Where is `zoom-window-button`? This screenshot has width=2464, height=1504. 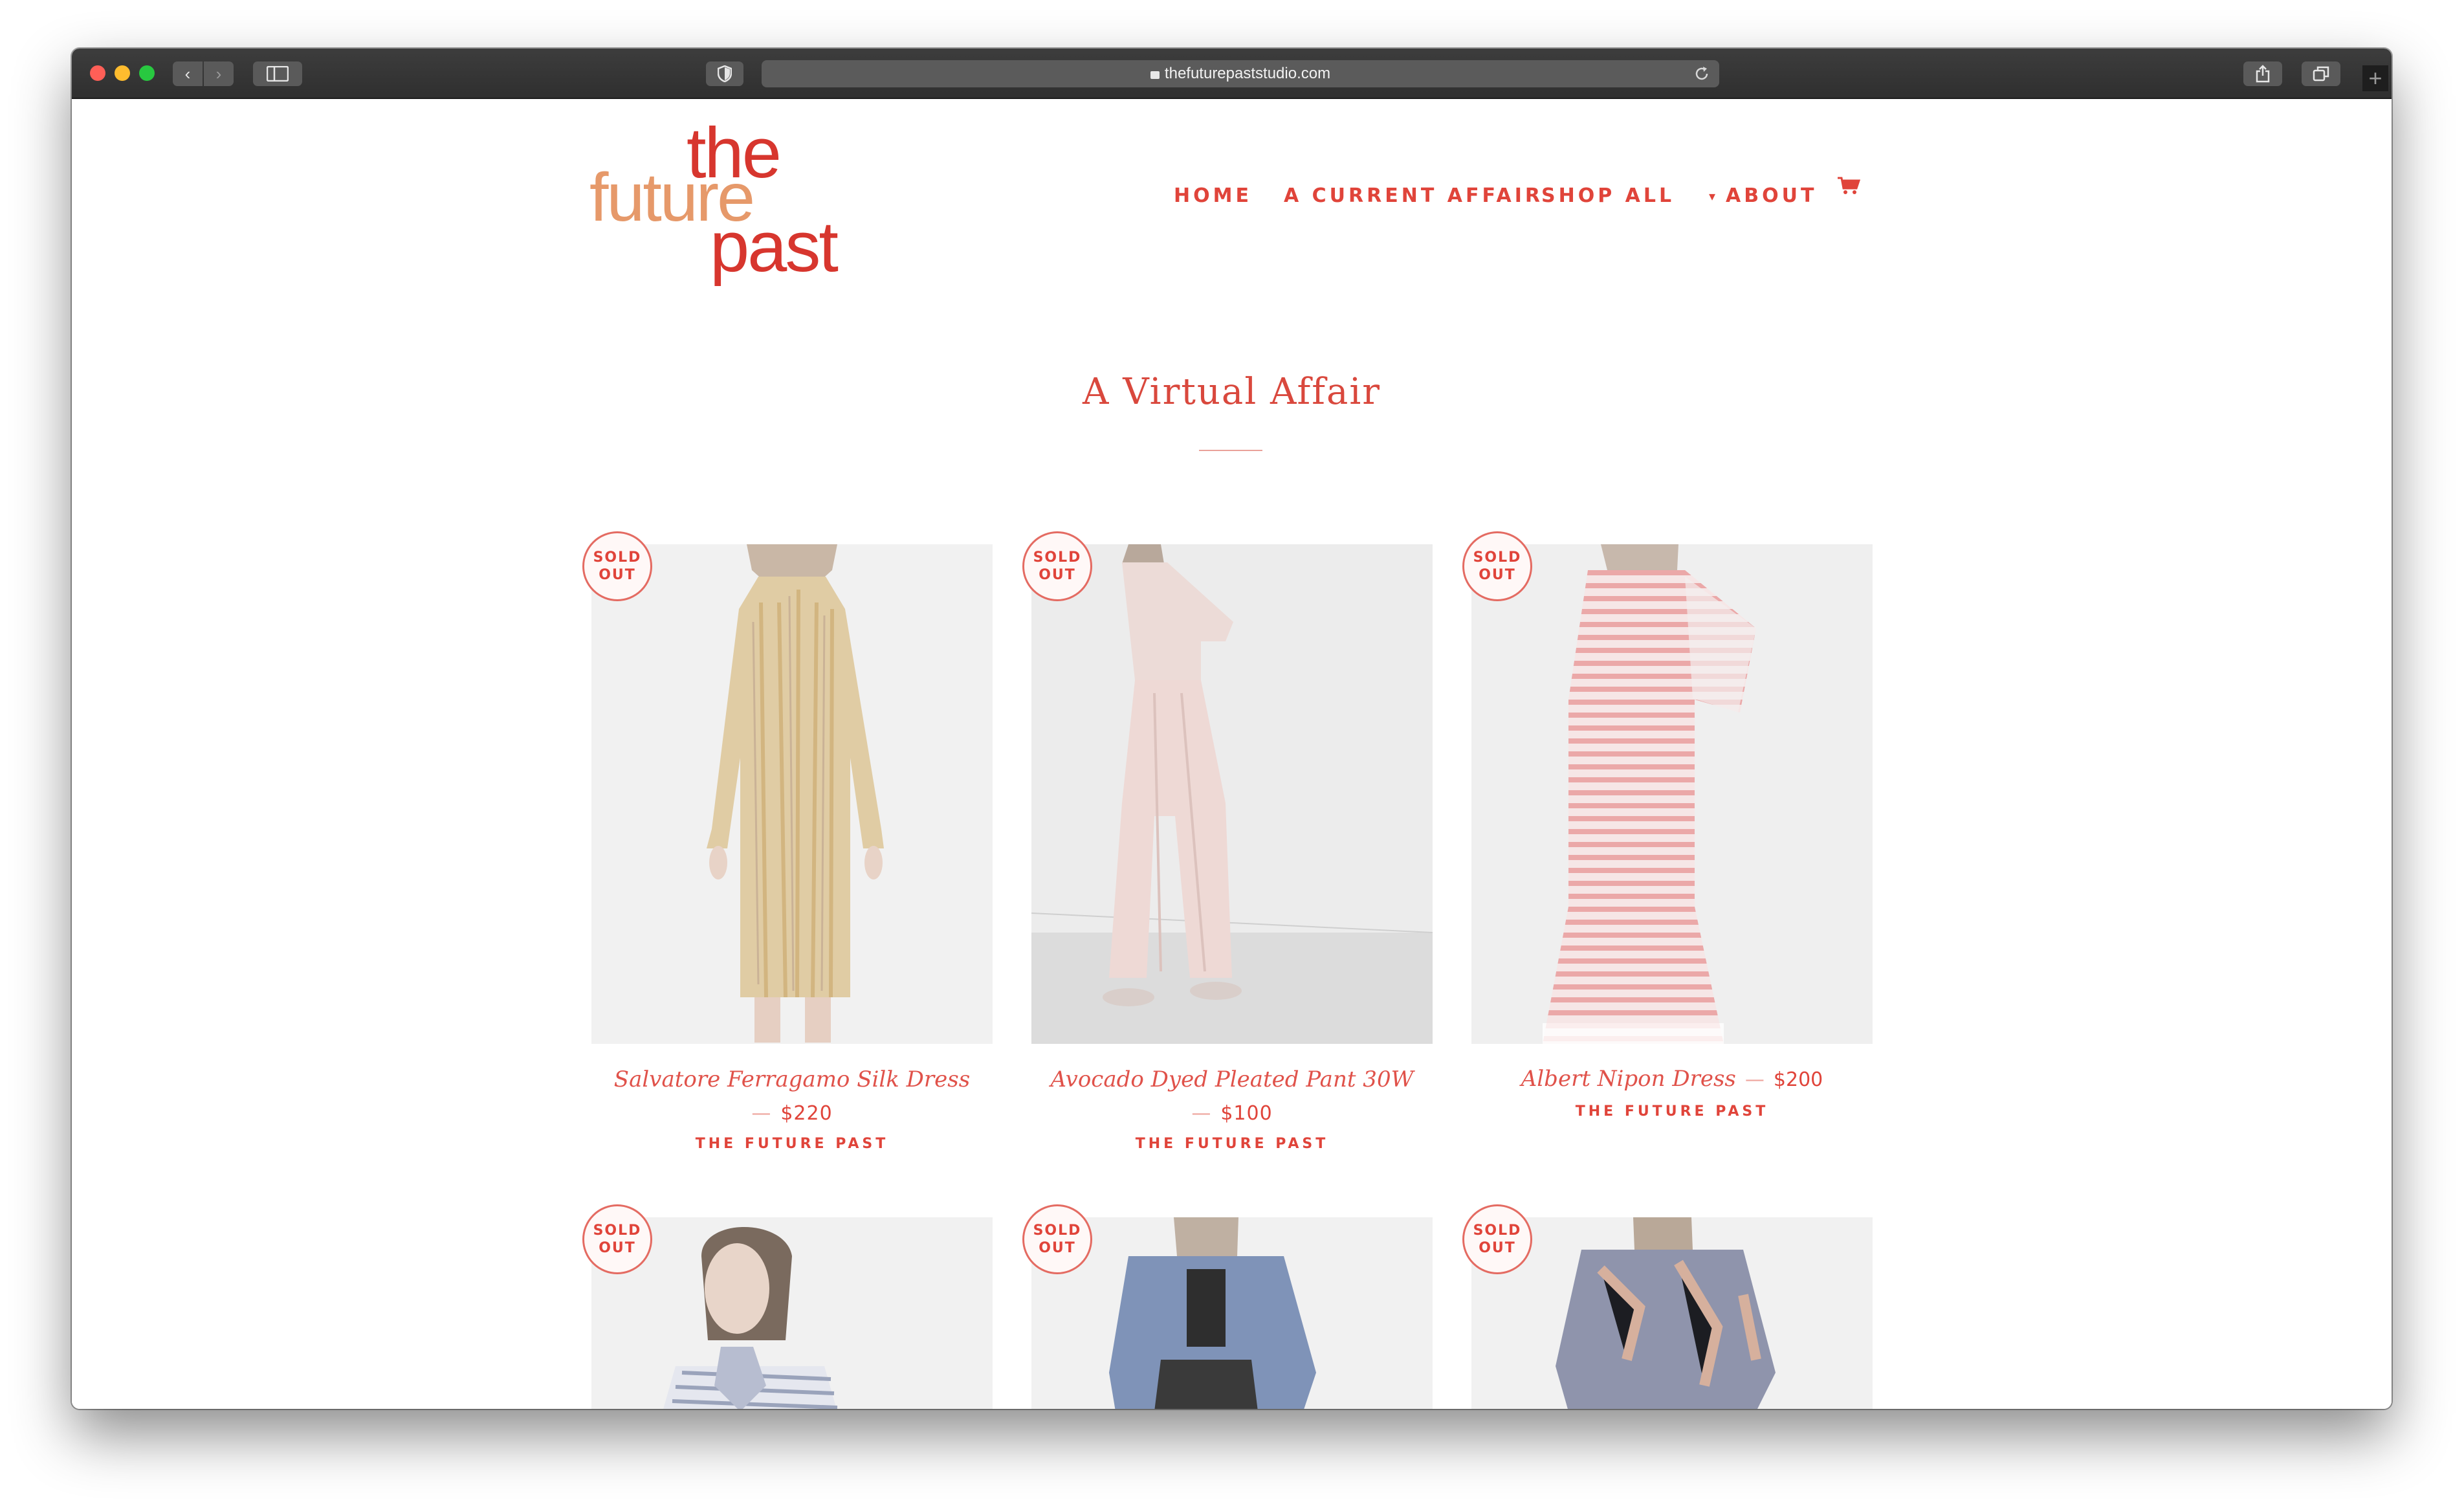
zoom-window-button is located at coordinates (147, 73).